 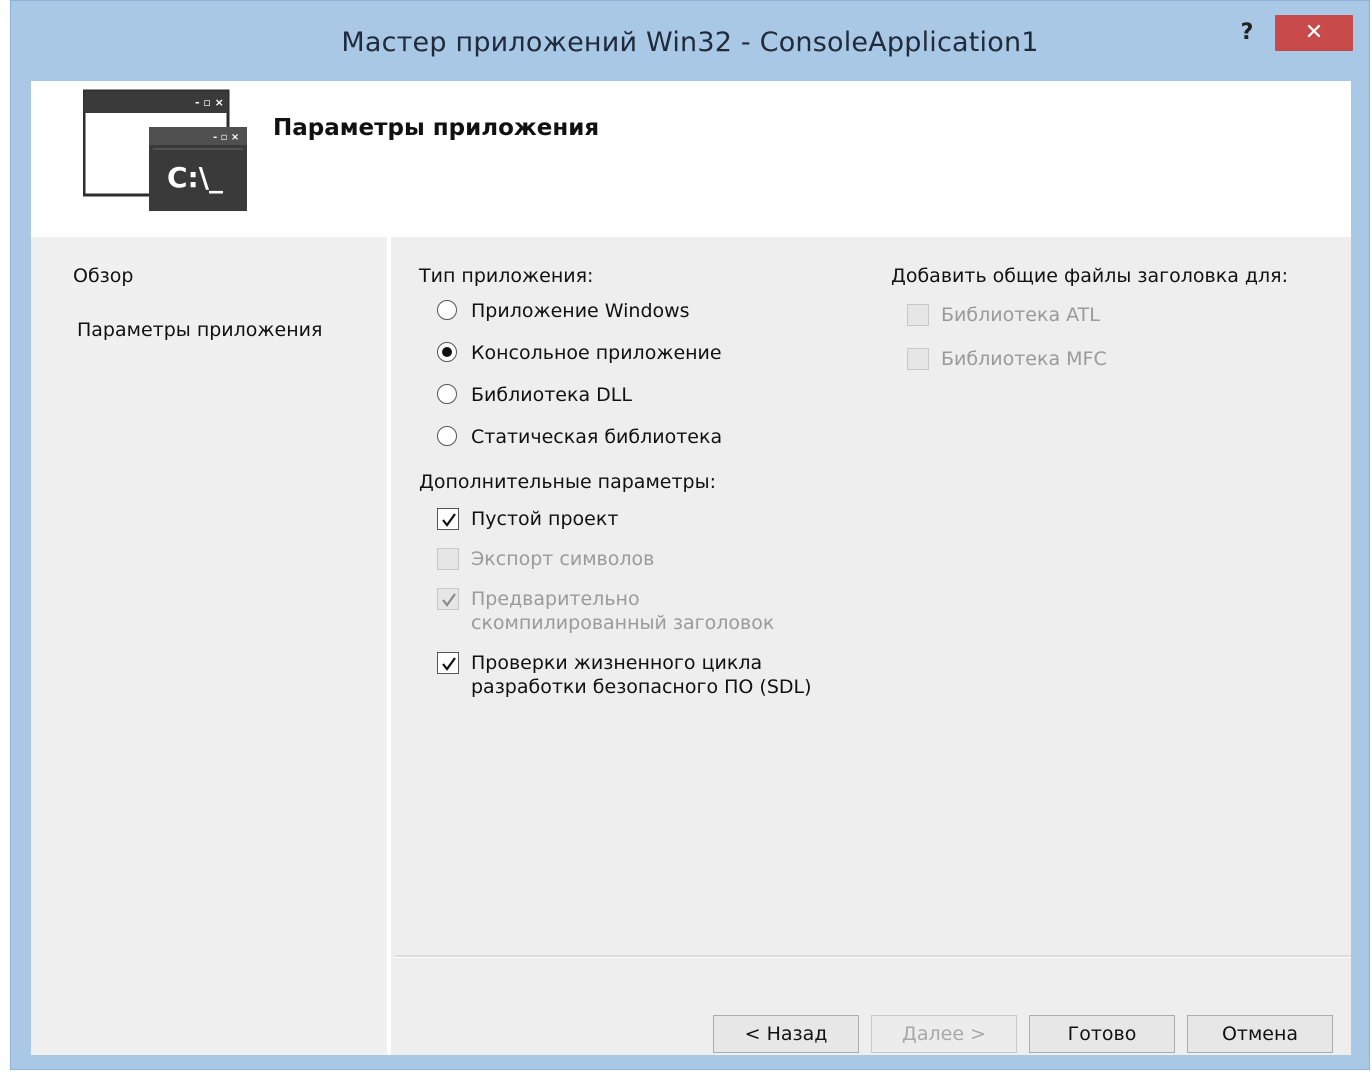 What do you see at coordinates (1314, 33) in the screenshot?
I see `close-button: ✕` at bounding box center [1314, 33].